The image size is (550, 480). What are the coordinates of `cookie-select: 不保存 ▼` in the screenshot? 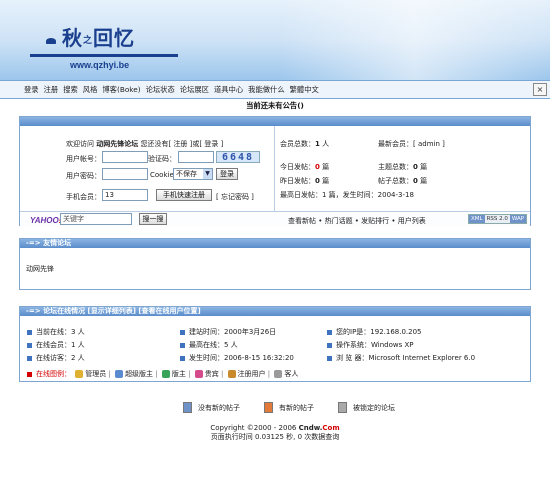 It's located at (193, 174).